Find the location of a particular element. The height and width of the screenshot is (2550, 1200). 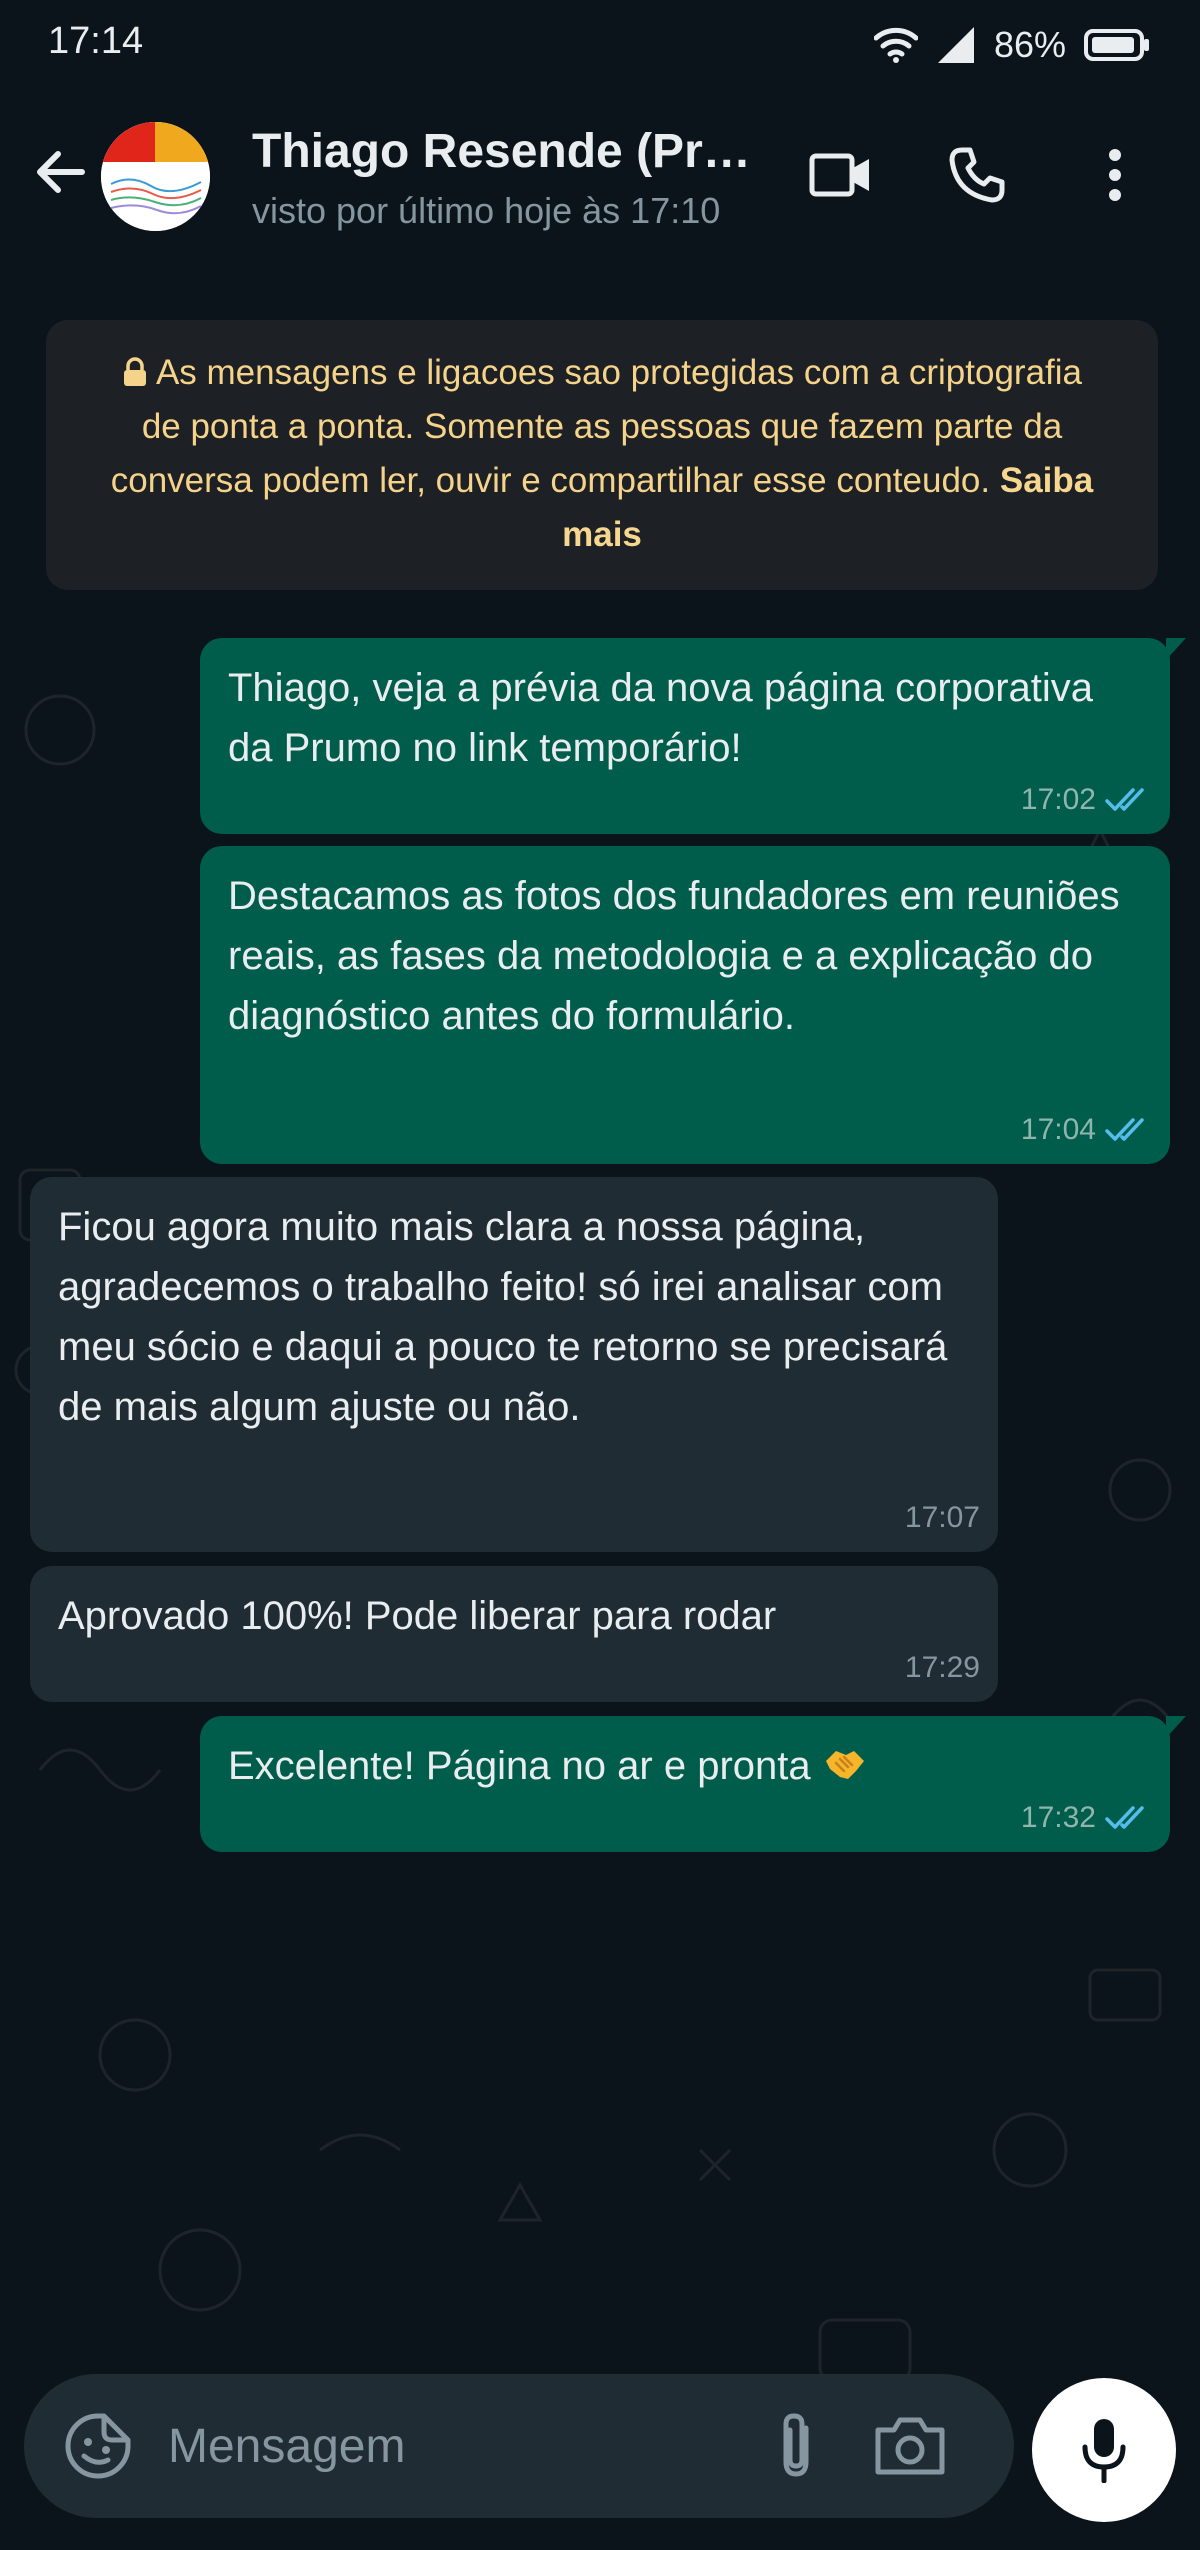

voice-message-button is located at coordinates (1104, 2450).